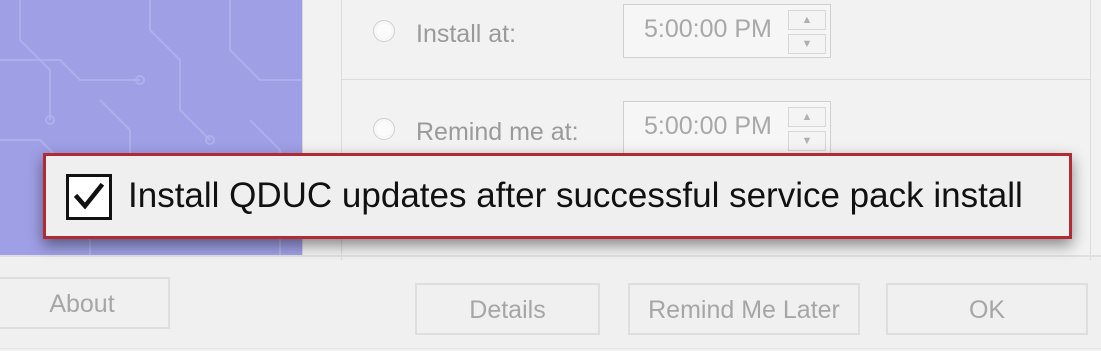  Describe the element at coordinates (497, 132) in the screenshot. I see `remind-me-at-label: Remind me at:` at that location.